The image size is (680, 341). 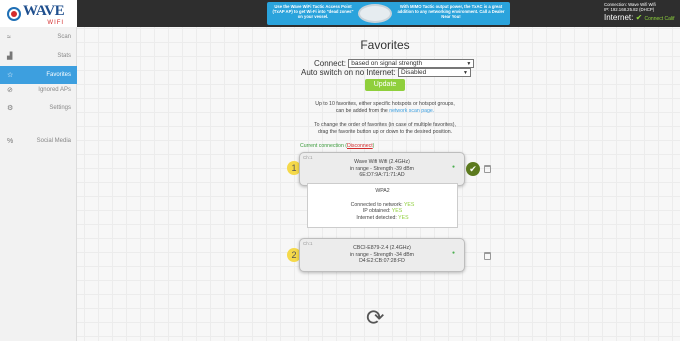 I want to click on internet-row: Internet detected: YES, so click(x=382, y=218).